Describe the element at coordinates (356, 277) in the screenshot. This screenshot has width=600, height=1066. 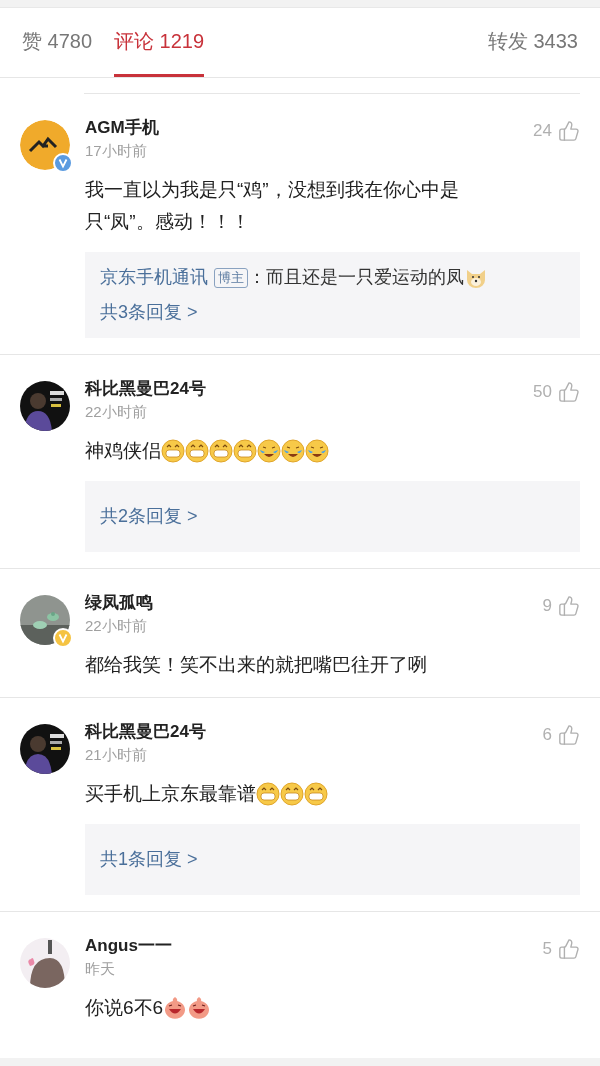
I see `reply-text: ：而且还是一只爱运动的凤` at that location.